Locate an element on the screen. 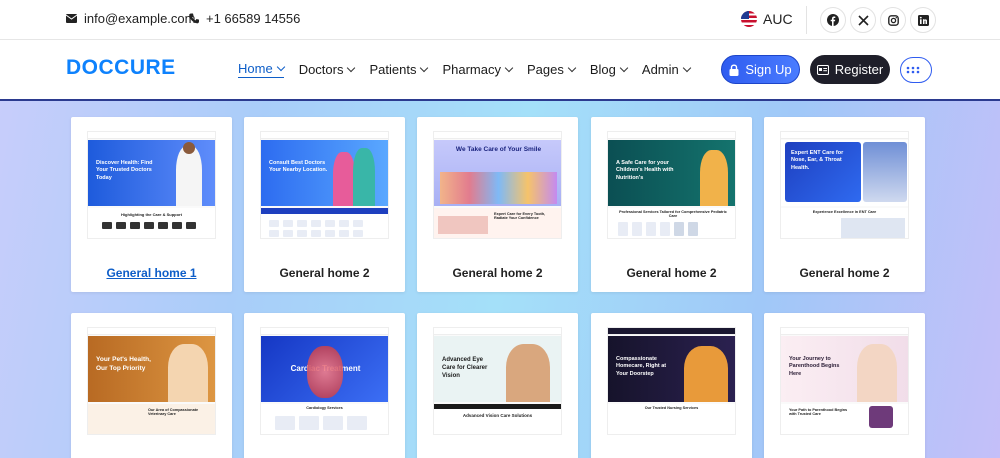  nav-pages: Pages is located at coordinates (552, 69).